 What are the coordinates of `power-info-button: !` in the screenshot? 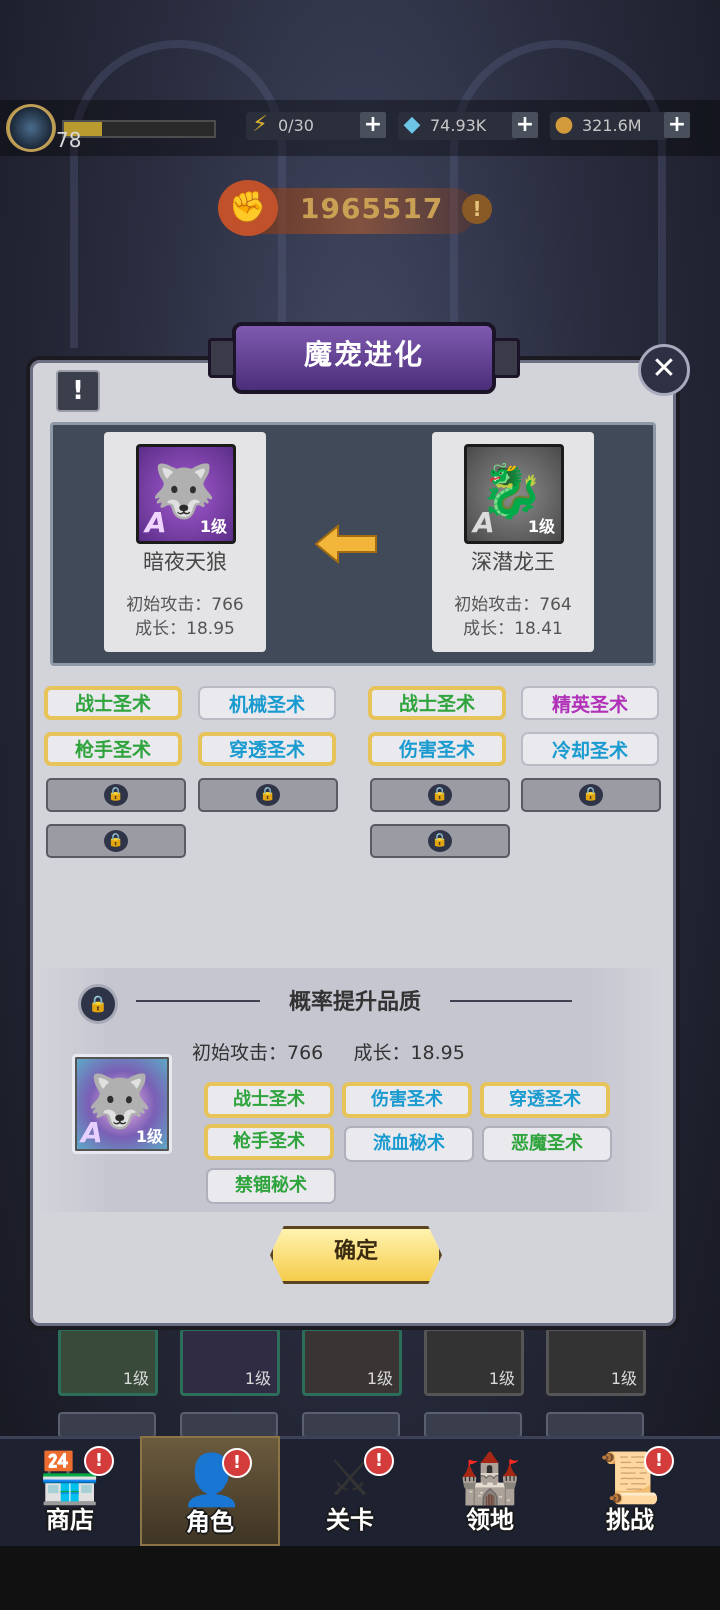 It's located at (477, 209).